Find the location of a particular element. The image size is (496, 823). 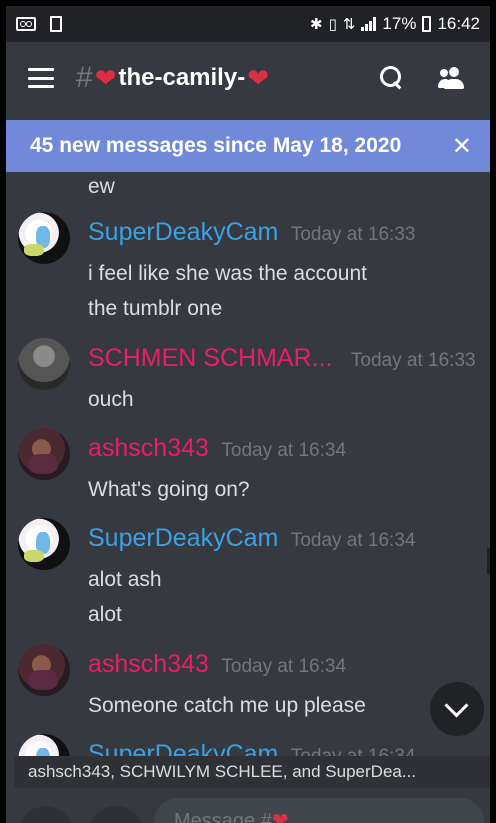

message-line: What's going on? is located at coordinates (169, 489).